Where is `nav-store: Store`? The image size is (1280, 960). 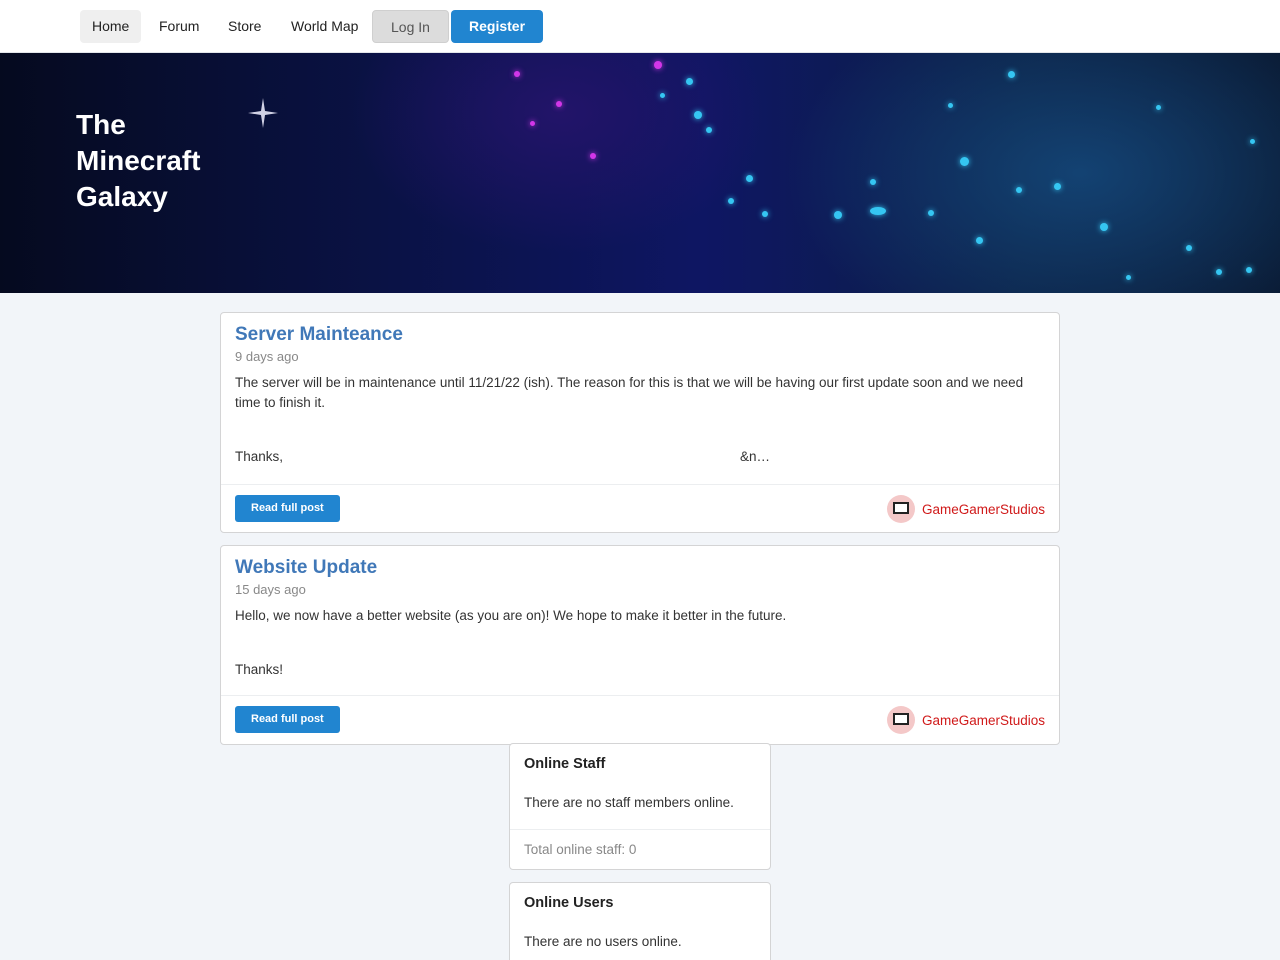 nav-store: Store is located at coordinates (244, 26).